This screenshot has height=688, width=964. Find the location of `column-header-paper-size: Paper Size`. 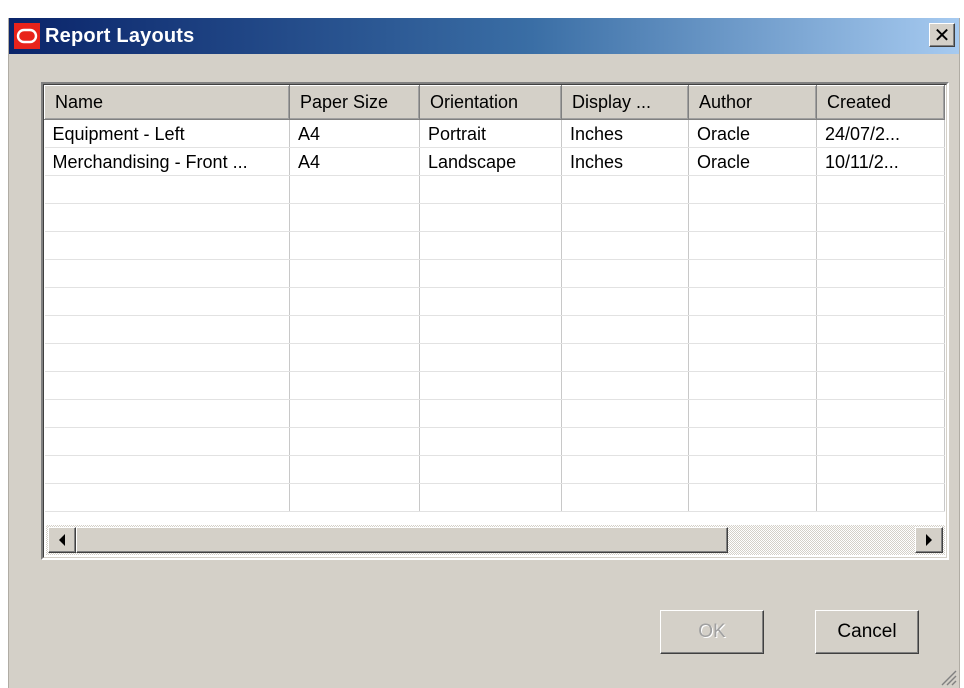

column-header-paper-size: Paper Size is located at coordinates (354, 102).